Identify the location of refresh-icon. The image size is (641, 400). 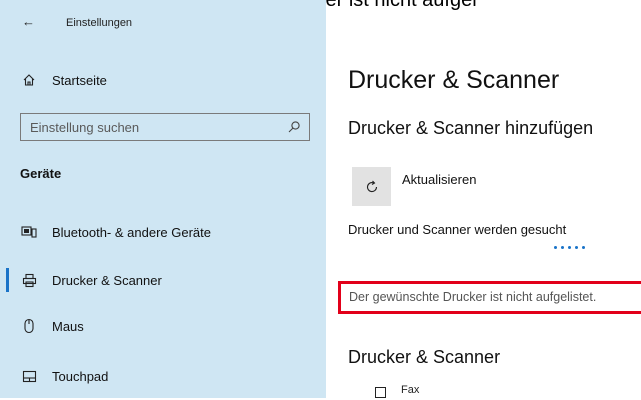
(371, 186).